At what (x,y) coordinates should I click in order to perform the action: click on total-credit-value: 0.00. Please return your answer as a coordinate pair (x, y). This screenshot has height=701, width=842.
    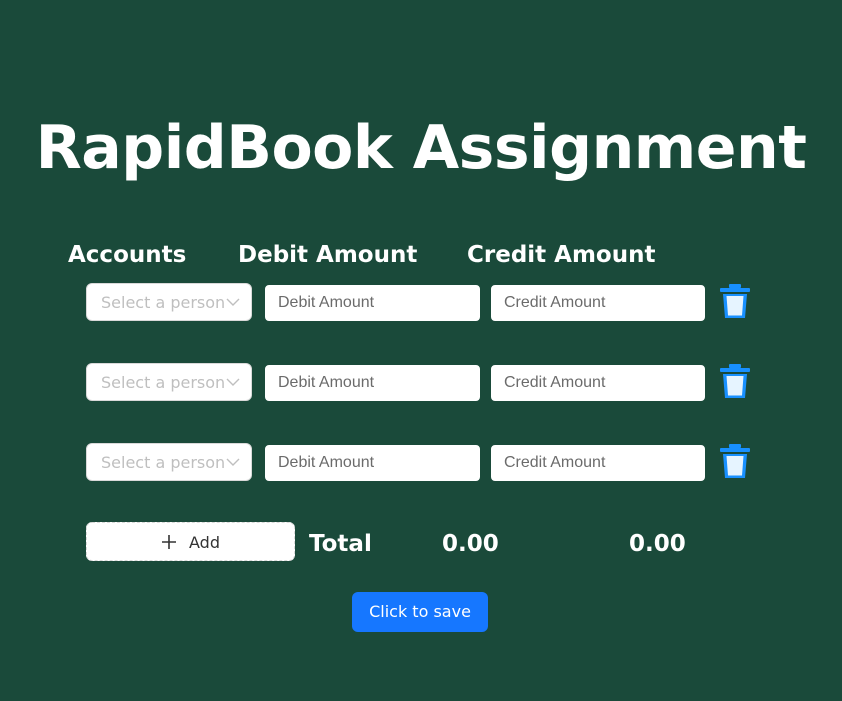
    Looking at the image, I should click on (657, 544).